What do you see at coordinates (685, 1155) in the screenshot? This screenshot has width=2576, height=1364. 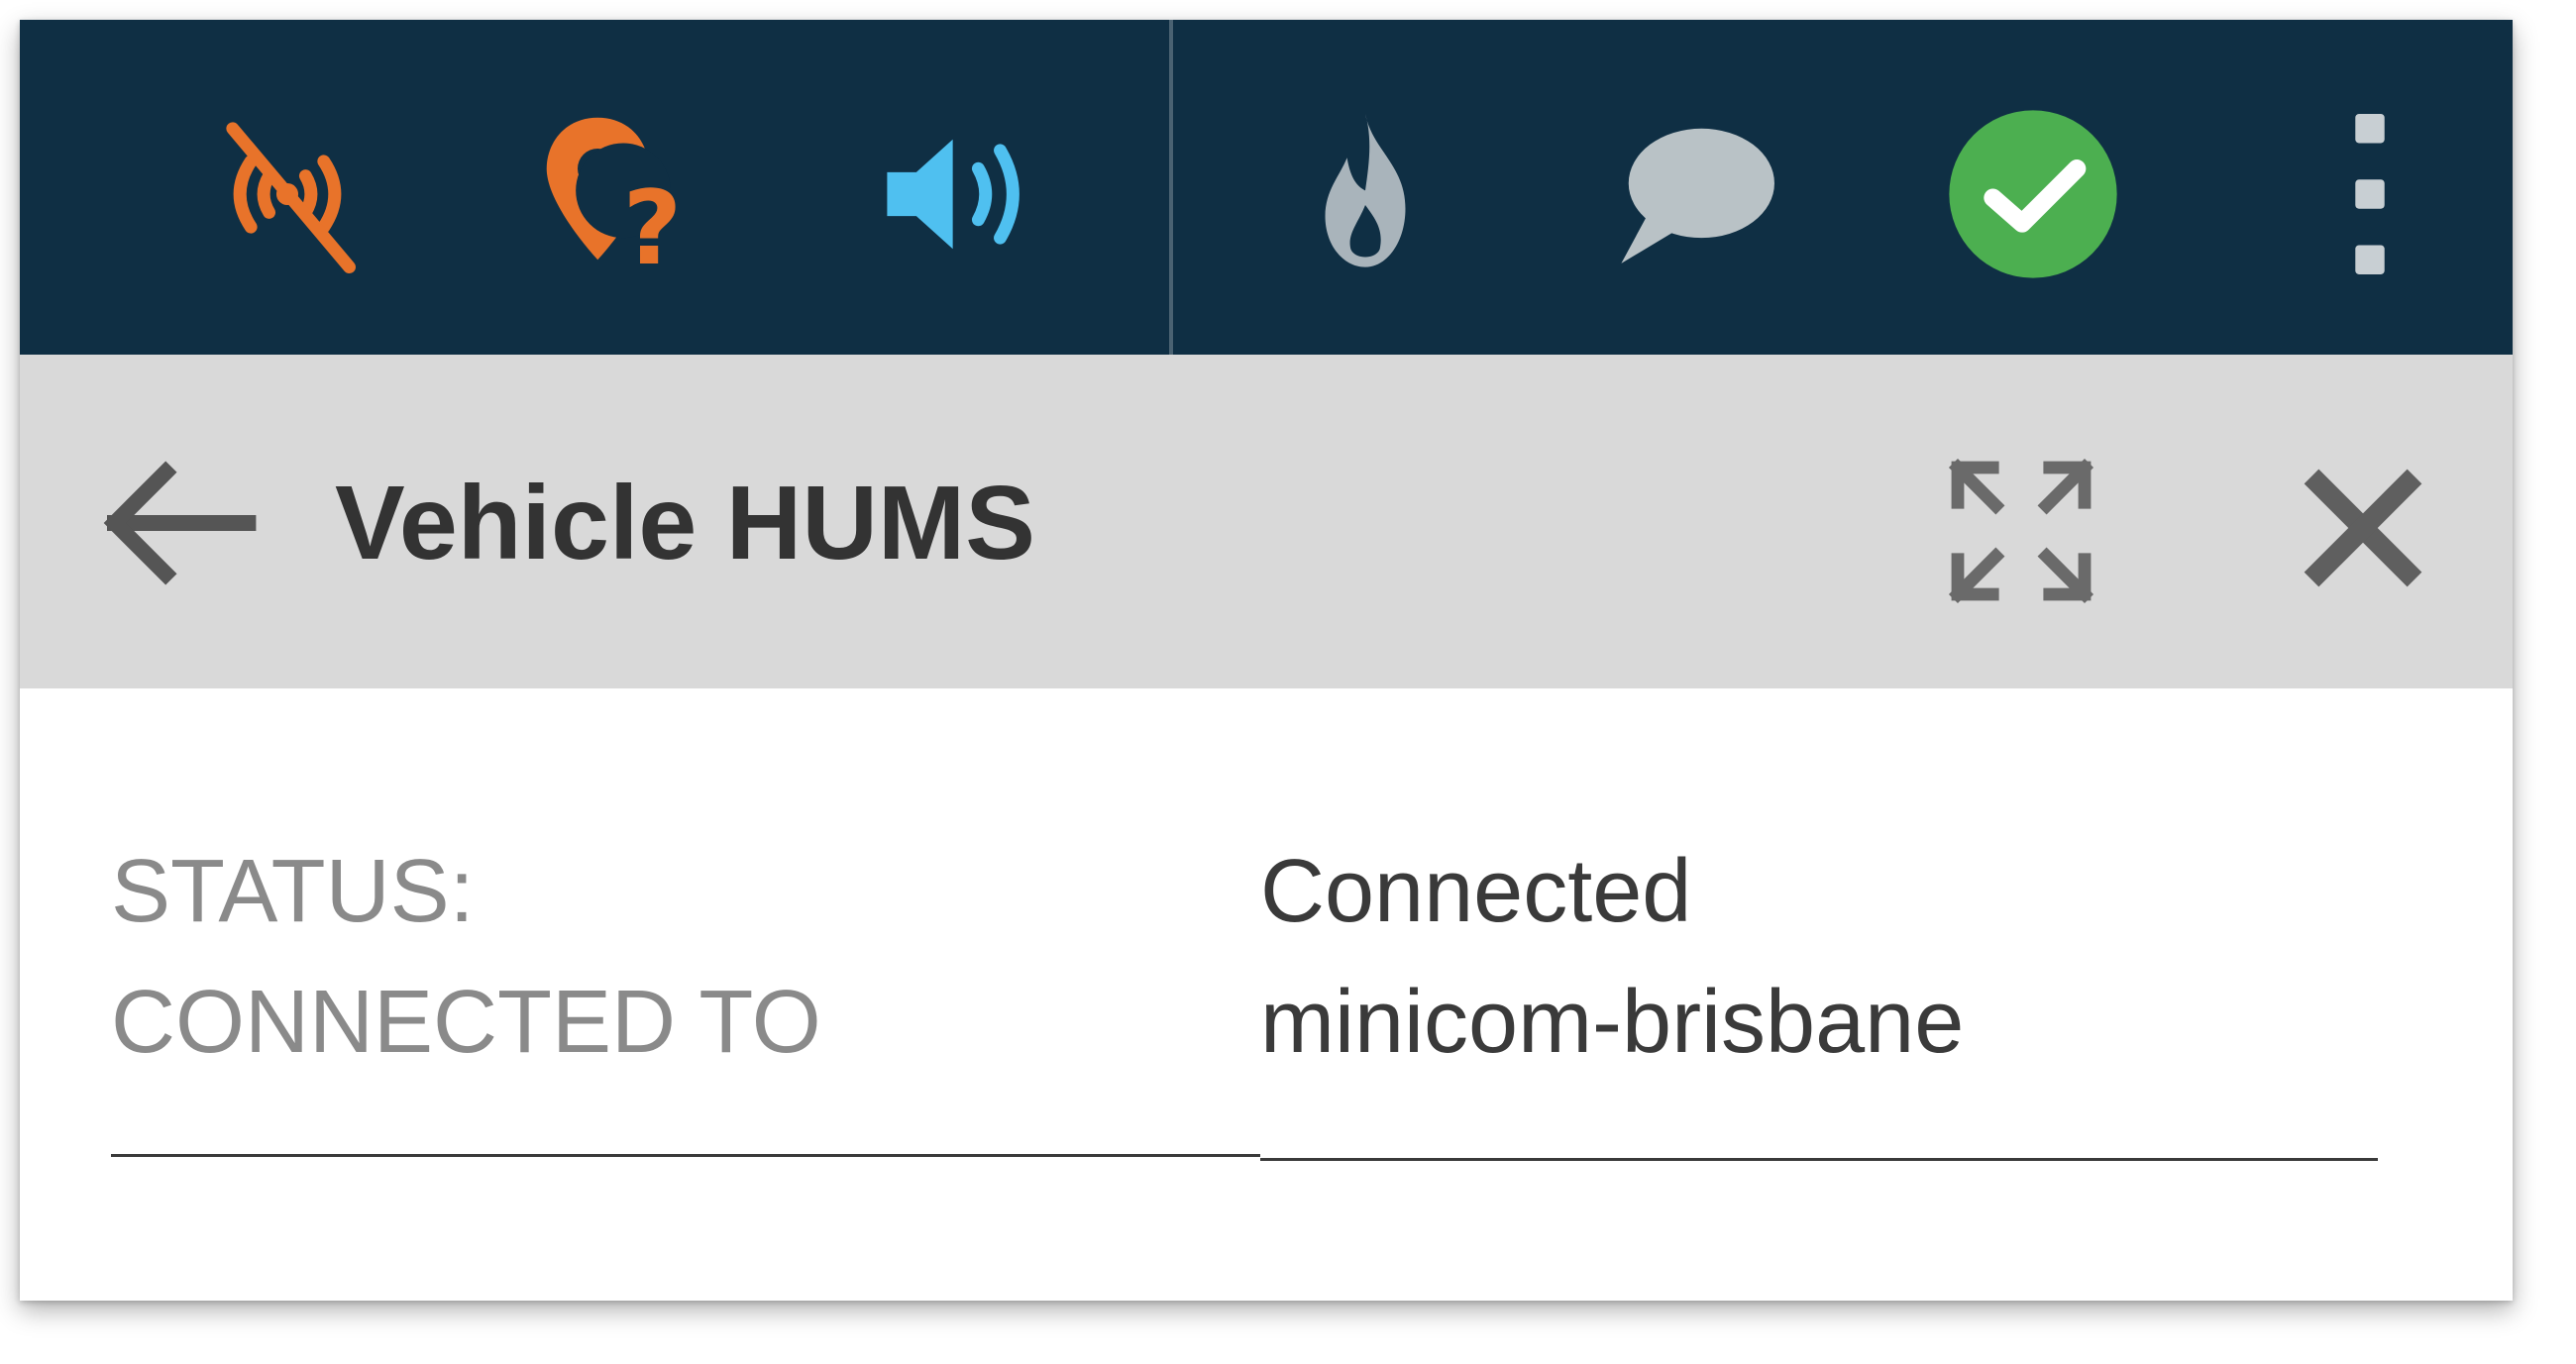 I see `label-divider` at bounding box center [685, 1155].